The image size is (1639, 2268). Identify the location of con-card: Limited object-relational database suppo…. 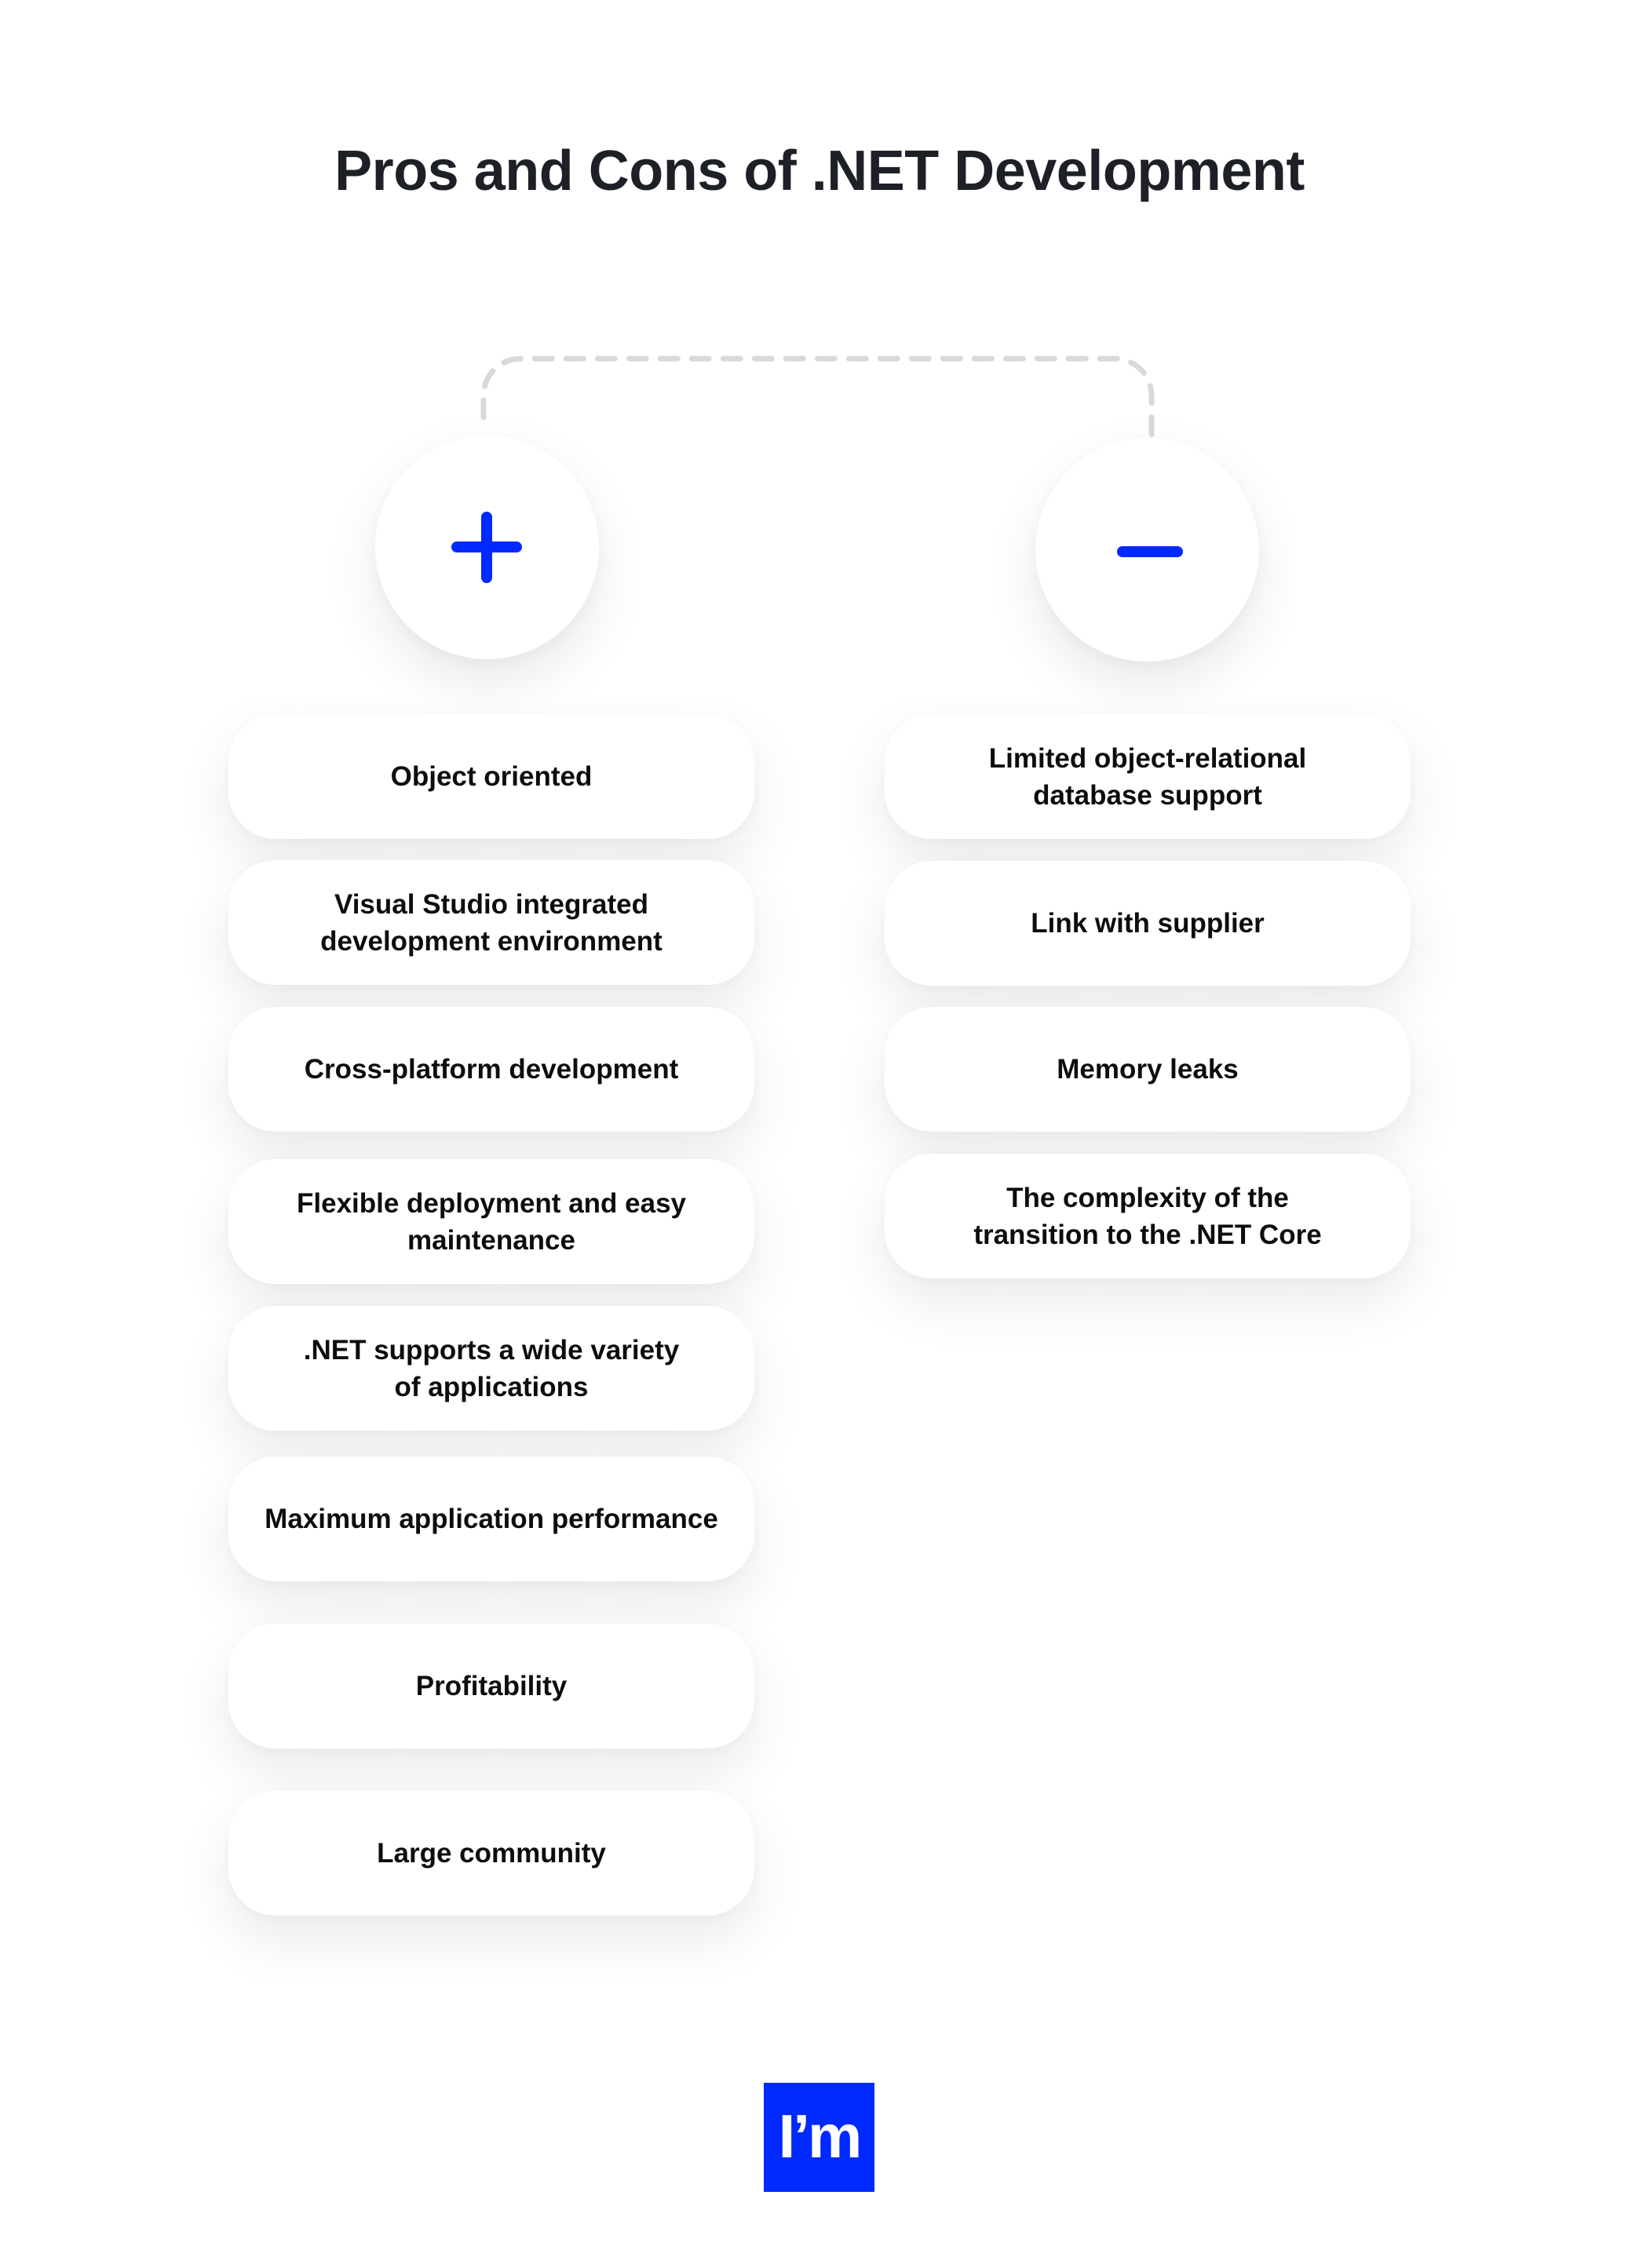
(1148, 777).